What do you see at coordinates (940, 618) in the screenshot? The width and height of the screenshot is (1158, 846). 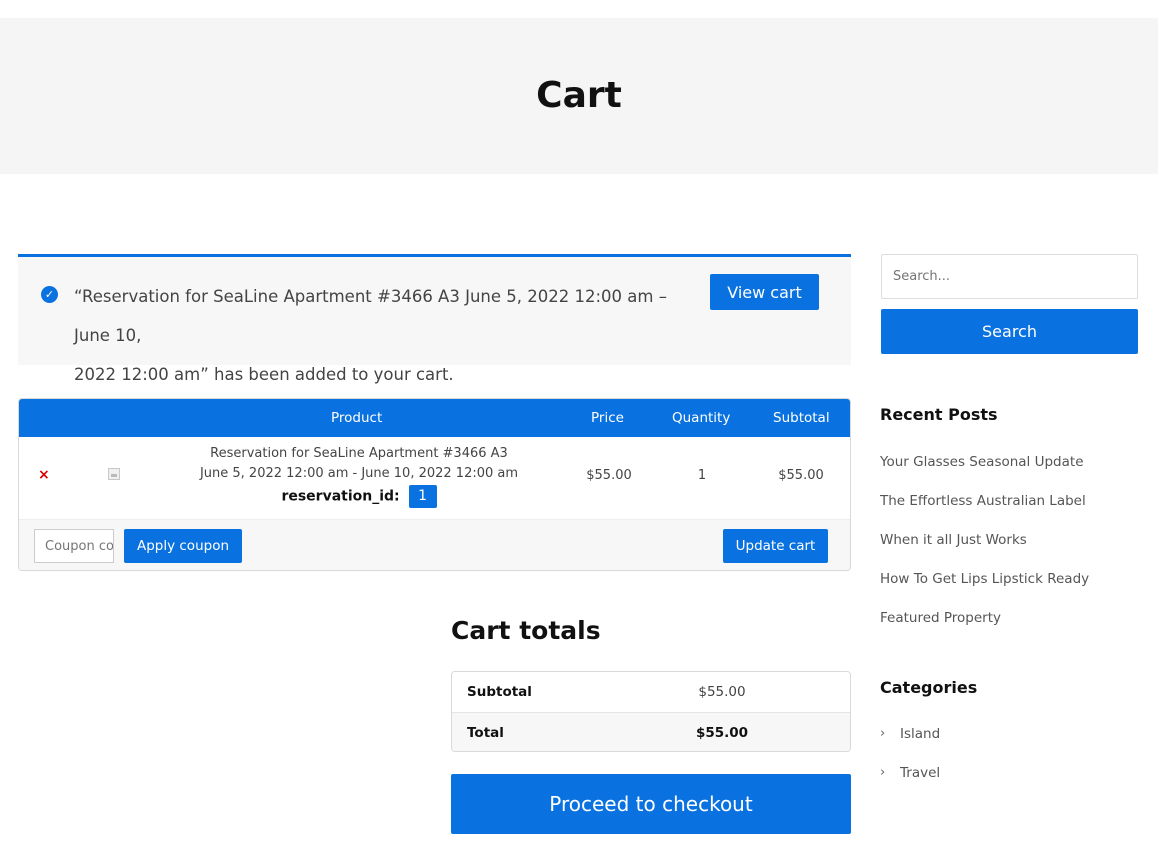 I see `recent-post-link: Featured Property` at bounding box center [940, 618].